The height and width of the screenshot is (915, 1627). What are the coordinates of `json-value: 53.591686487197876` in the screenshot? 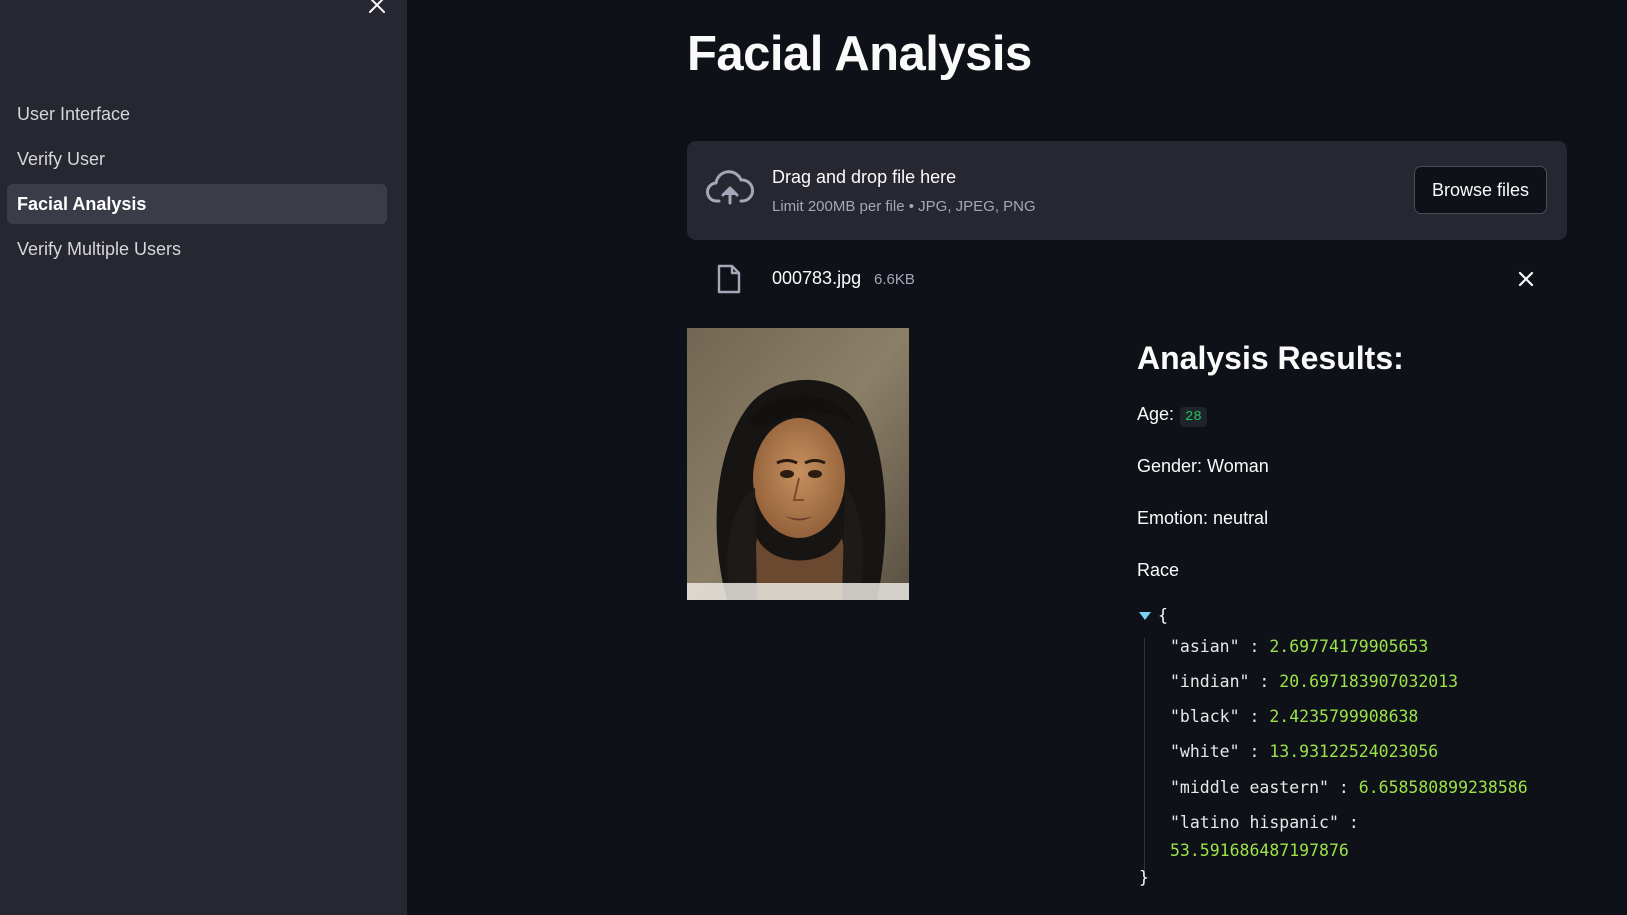 It's located at (1259, 850).